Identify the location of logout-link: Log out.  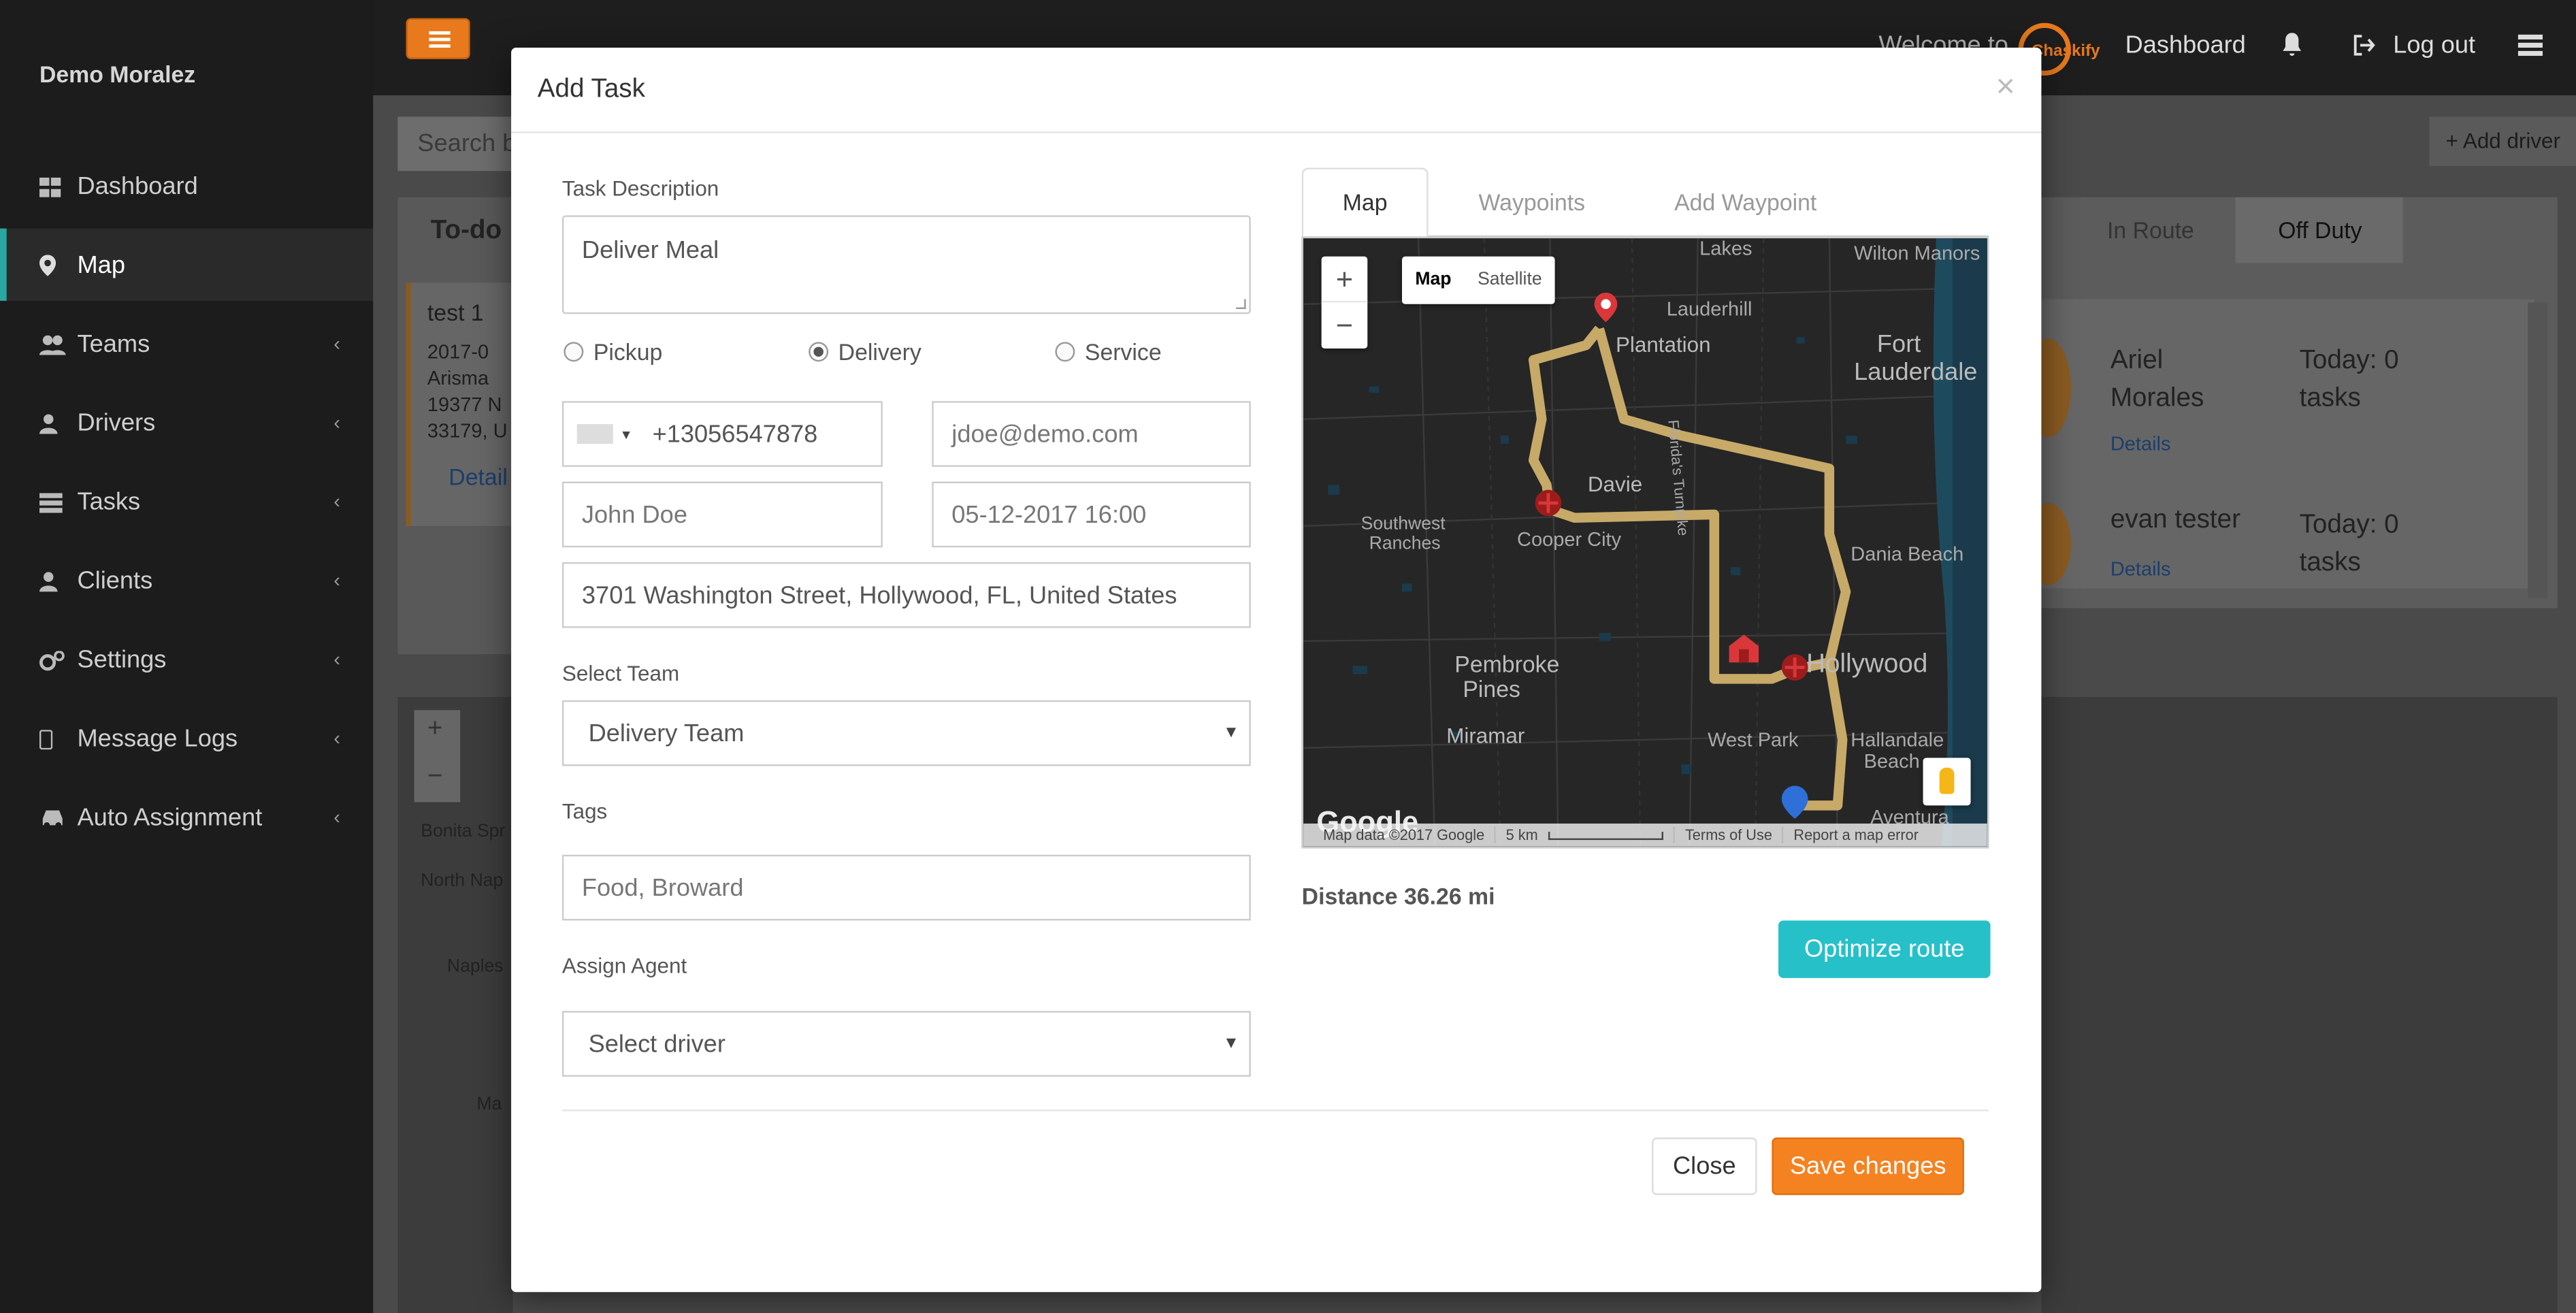
(2434, 45).